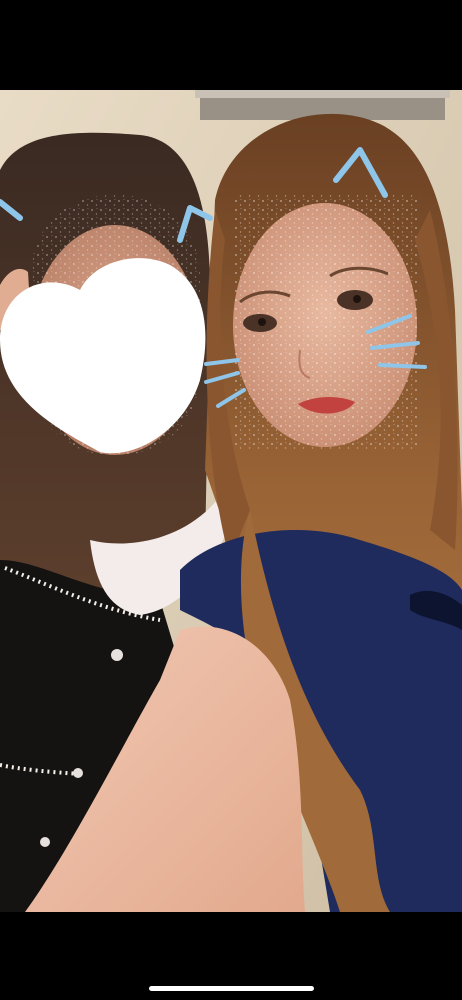 The image size is (462, 1000). I want to click on home-indicator, so click(231, 988).